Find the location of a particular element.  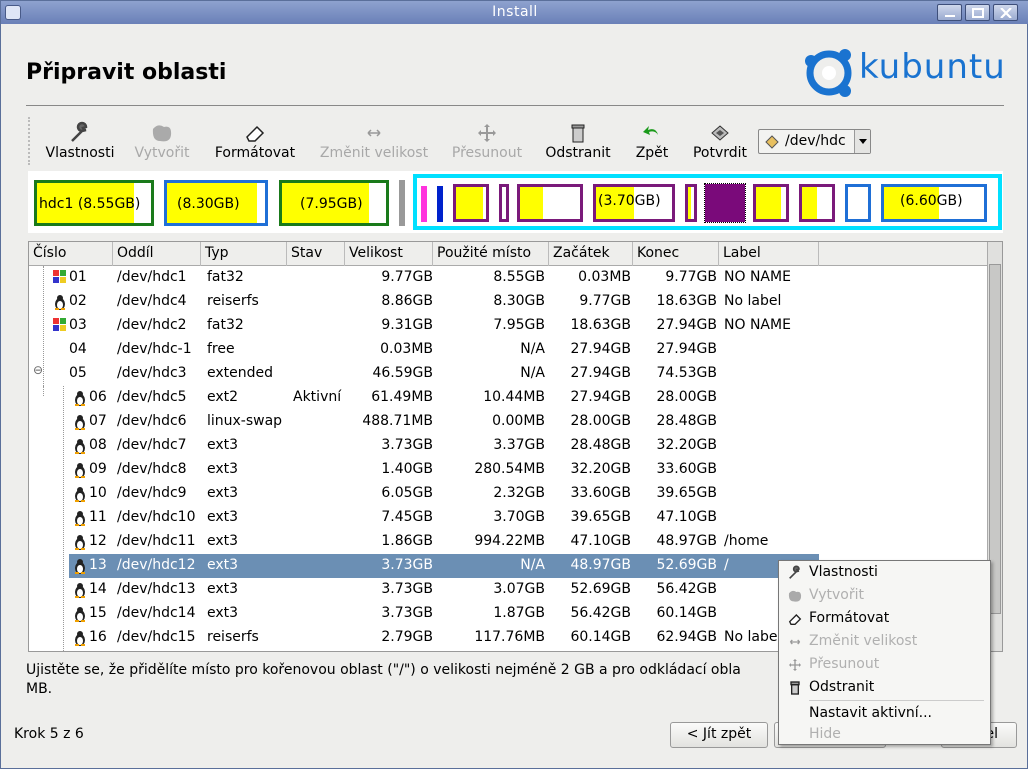

partition-block-hdc11 is located at coordinates (691, 203).